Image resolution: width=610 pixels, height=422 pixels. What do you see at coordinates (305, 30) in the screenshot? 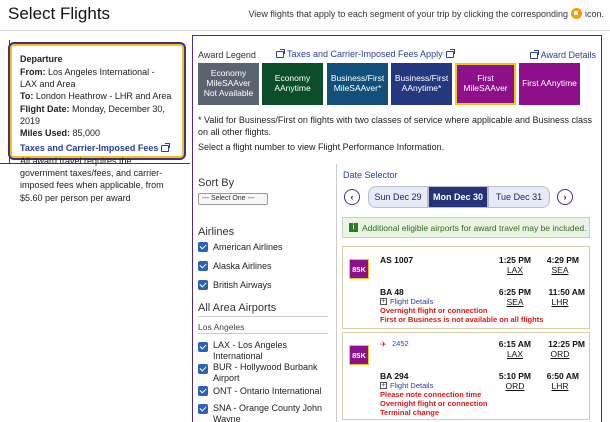
I see `header-divider` at bounding box center [305, 30].